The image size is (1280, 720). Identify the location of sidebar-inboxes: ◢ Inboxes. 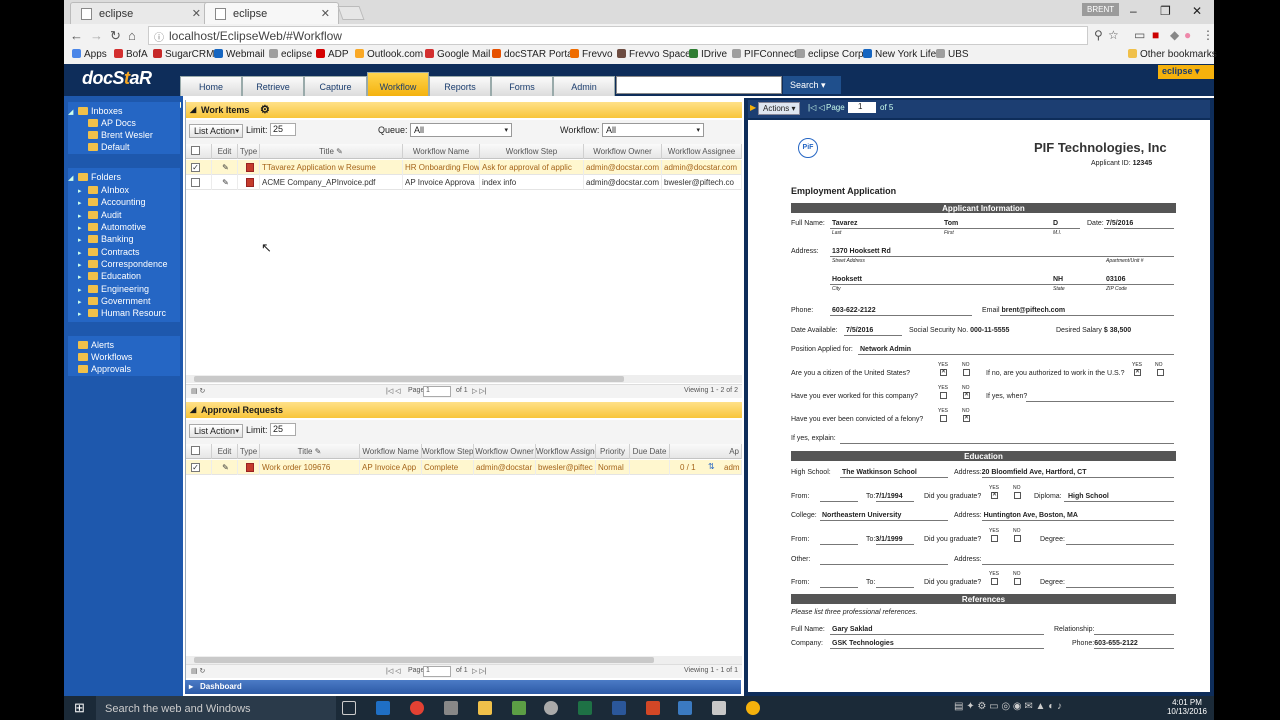
(95, 111).